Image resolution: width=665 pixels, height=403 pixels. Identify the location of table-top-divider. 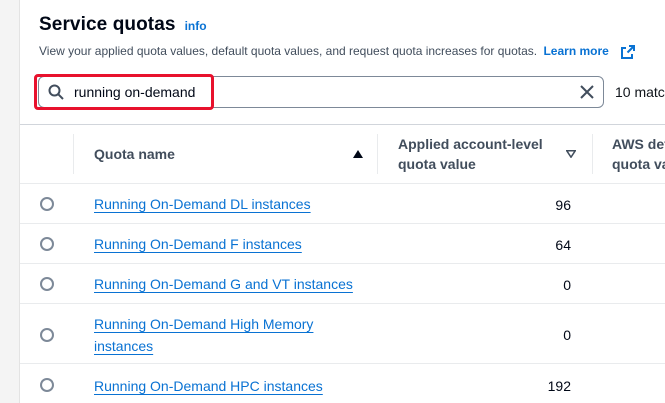
(342, 124).